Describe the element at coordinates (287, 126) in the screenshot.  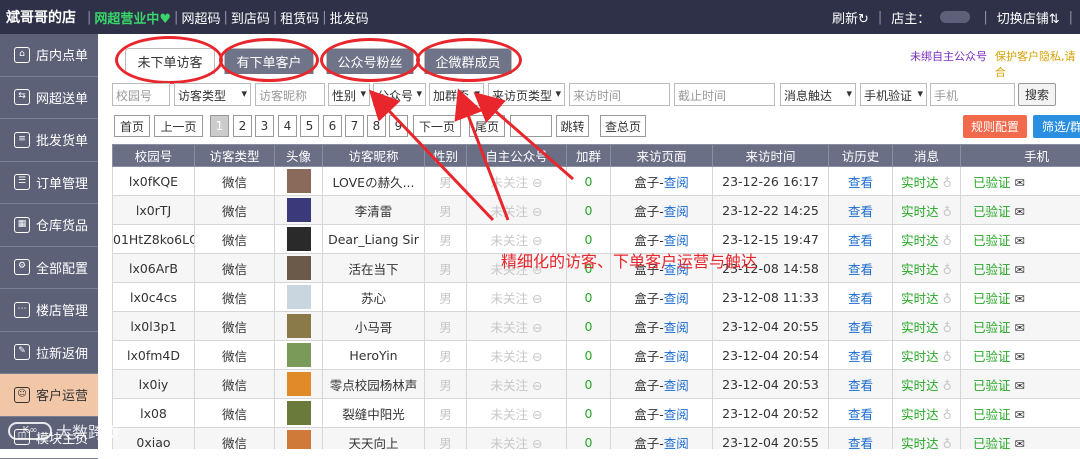
I see `page-4: 4` at that location.